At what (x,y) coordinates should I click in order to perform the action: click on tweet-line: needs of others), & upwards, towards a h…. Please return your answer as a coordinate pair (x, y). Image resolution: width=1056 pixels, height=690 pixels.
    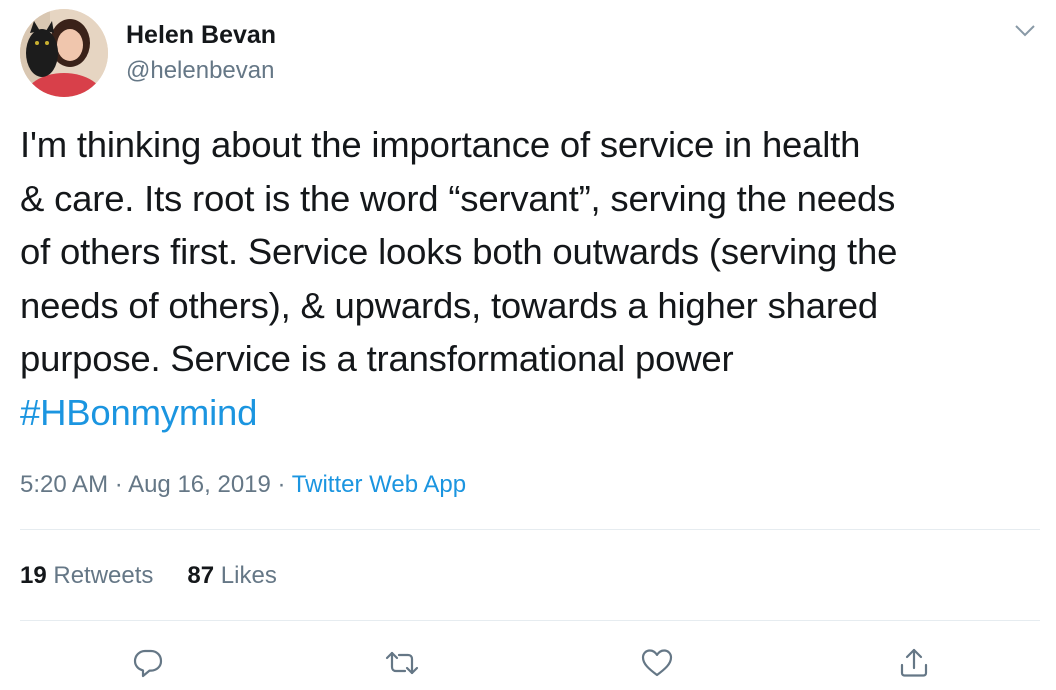
    Looking at the image, I should click on (449, 305).